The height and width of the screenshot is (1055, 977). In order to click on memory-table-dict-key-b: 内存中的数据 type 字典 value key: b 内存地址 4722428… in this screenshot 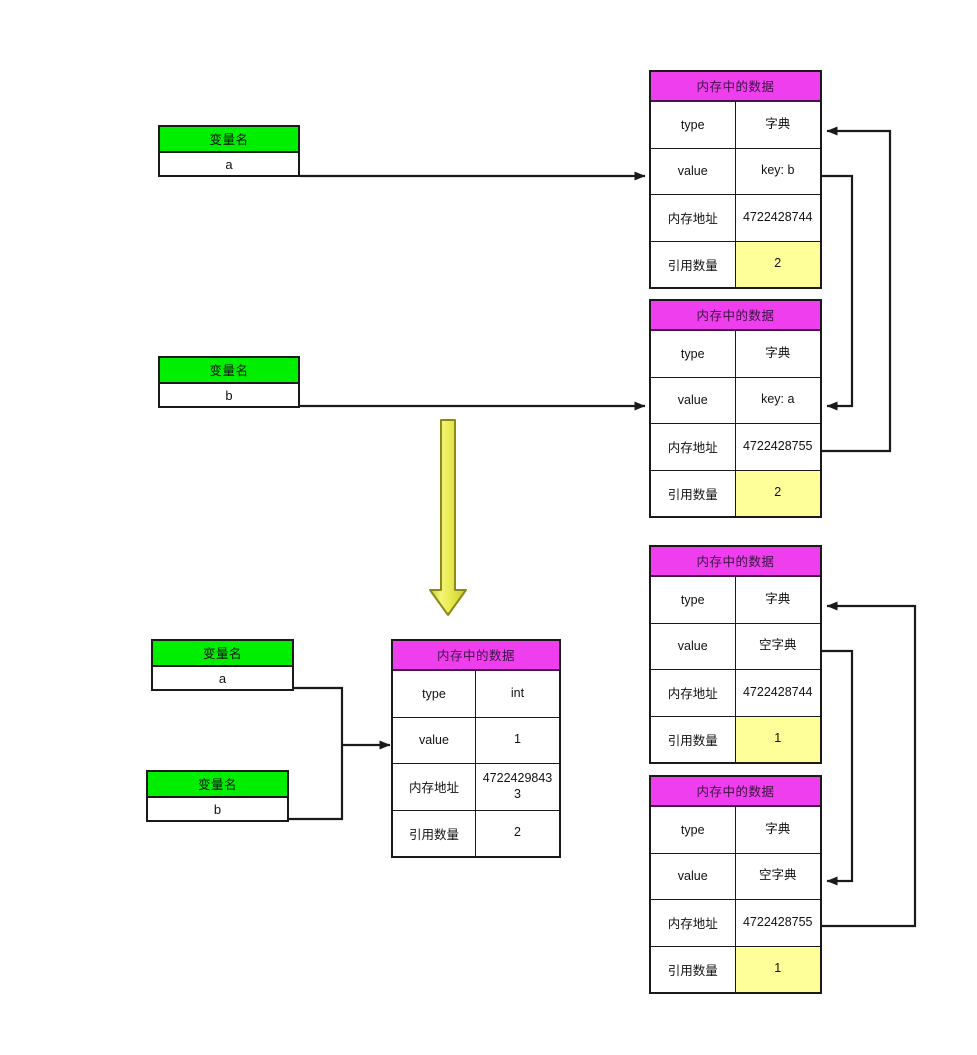, I will do `click(735, 179)`.